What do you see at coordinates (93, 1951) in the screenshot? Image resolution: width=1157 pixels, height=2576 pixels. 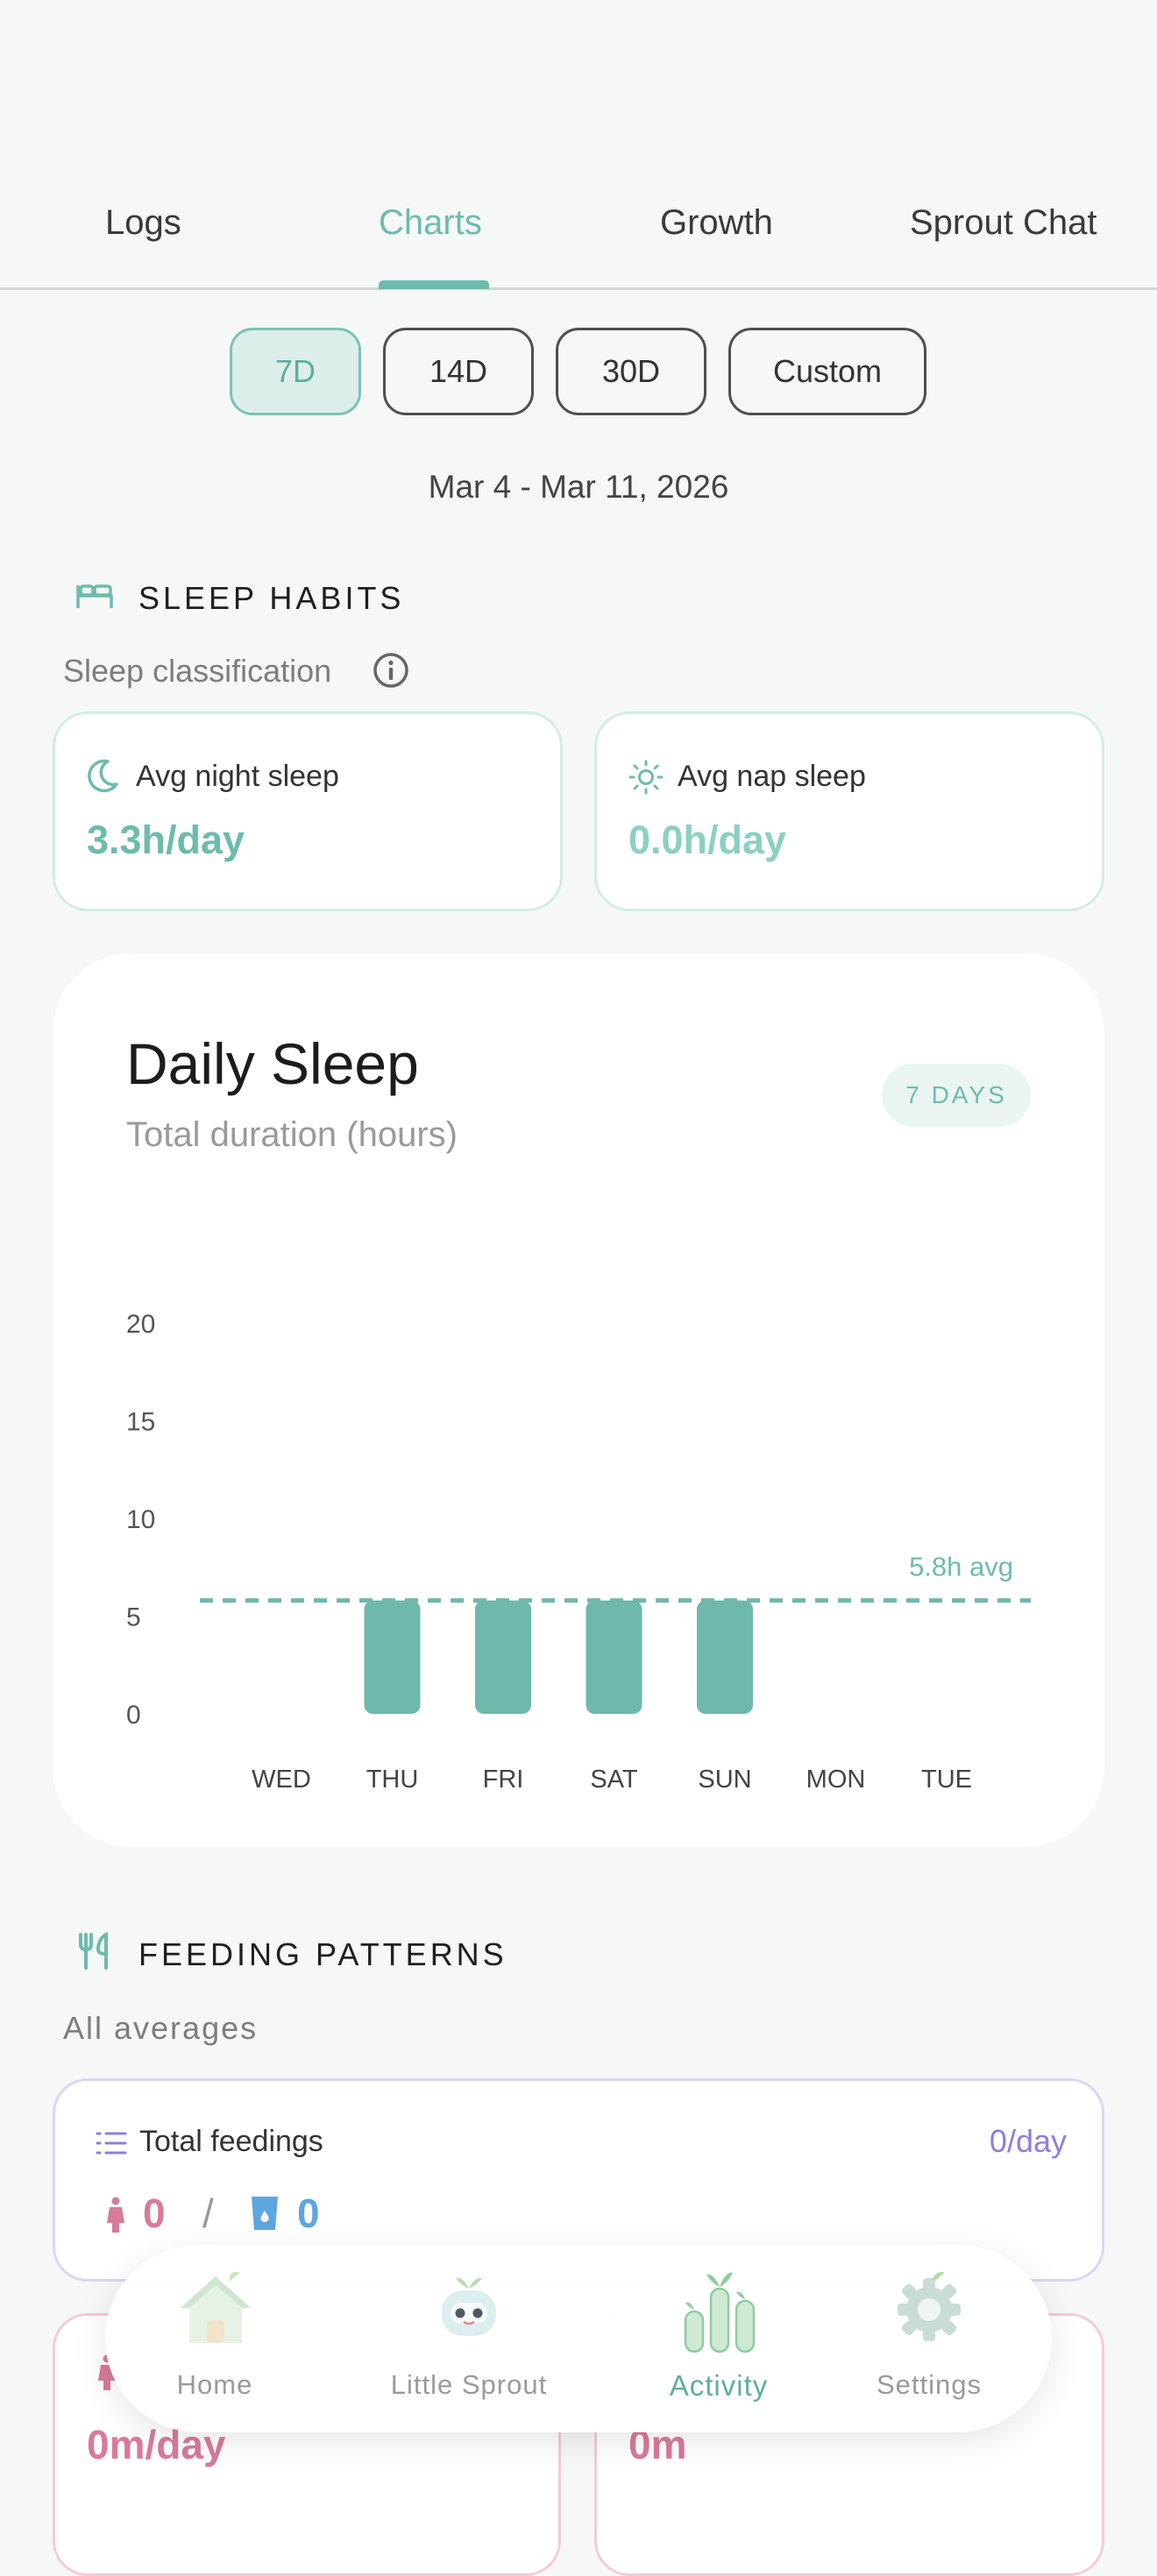 I see `fork-knife-icon` at bounding box center [93, 1951].